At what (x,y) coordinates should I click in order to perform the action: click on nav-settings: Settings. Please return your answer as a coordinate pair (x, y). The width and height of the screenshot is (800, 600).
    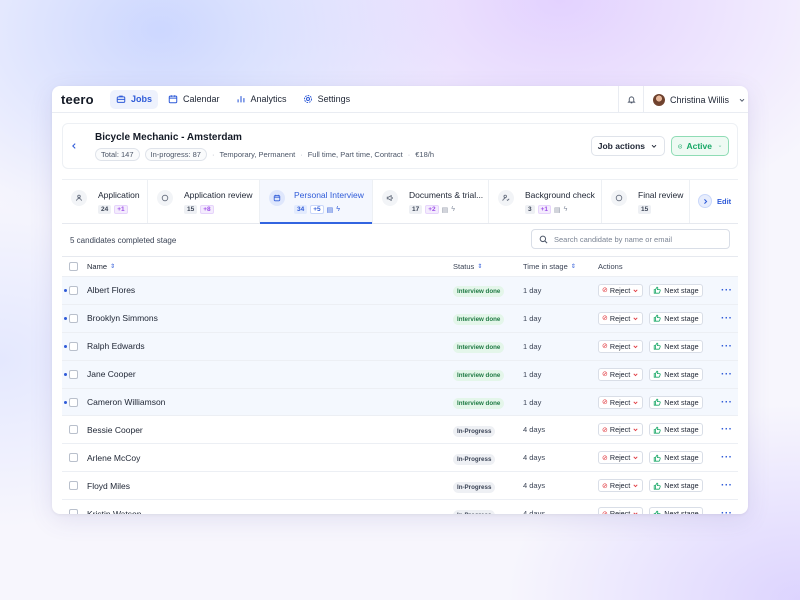
    Looking at the image, I should click on (327, 99).